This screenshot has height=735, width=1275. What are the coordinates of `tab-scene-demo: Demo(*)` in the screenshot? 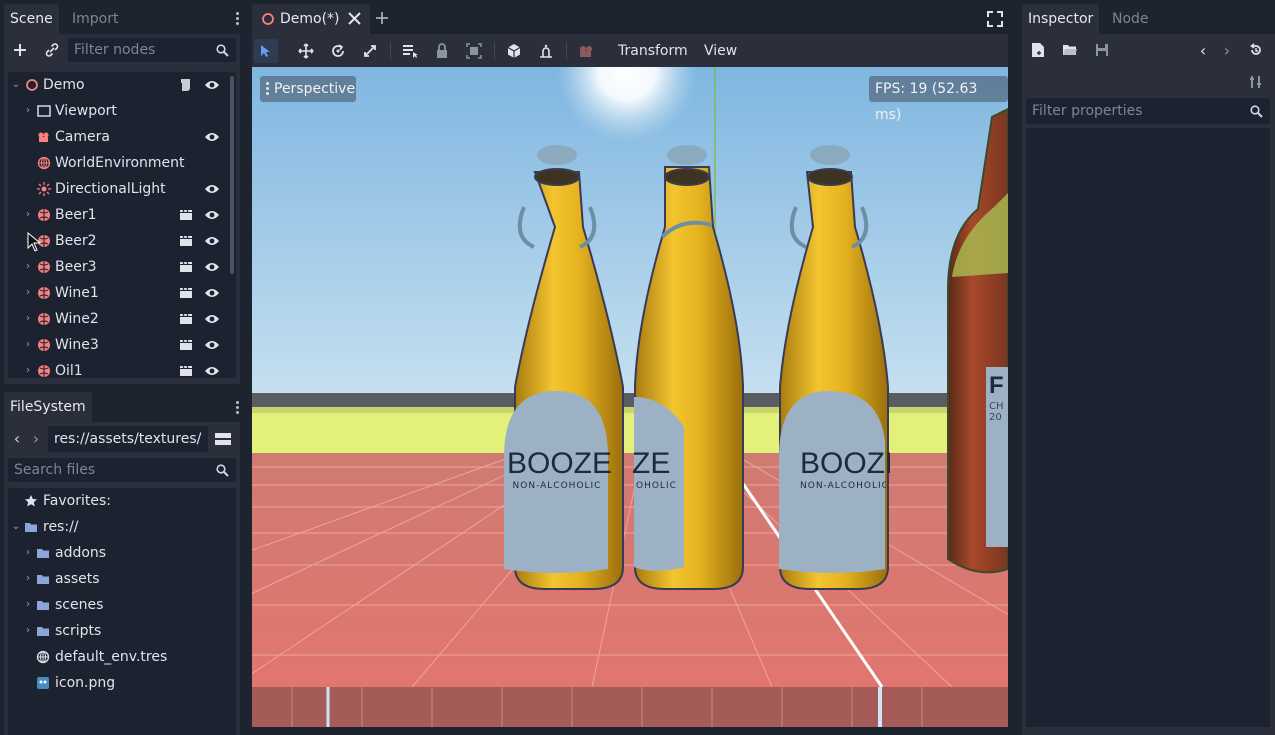 It's located at (311, 19).